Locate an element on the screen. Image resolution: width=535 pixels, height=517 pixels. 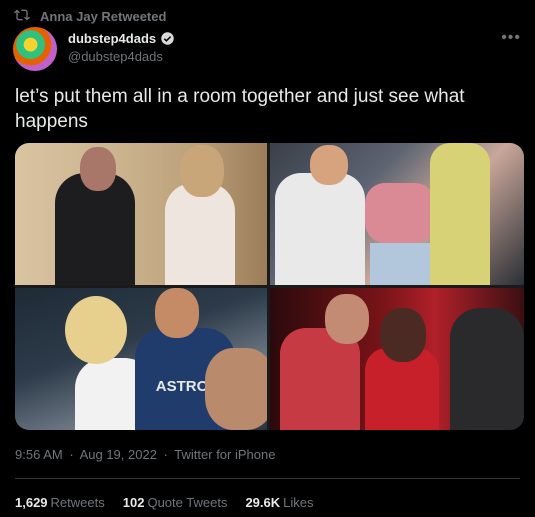
author-handle: @dubstep4dads is located at coordinates (121, 56).